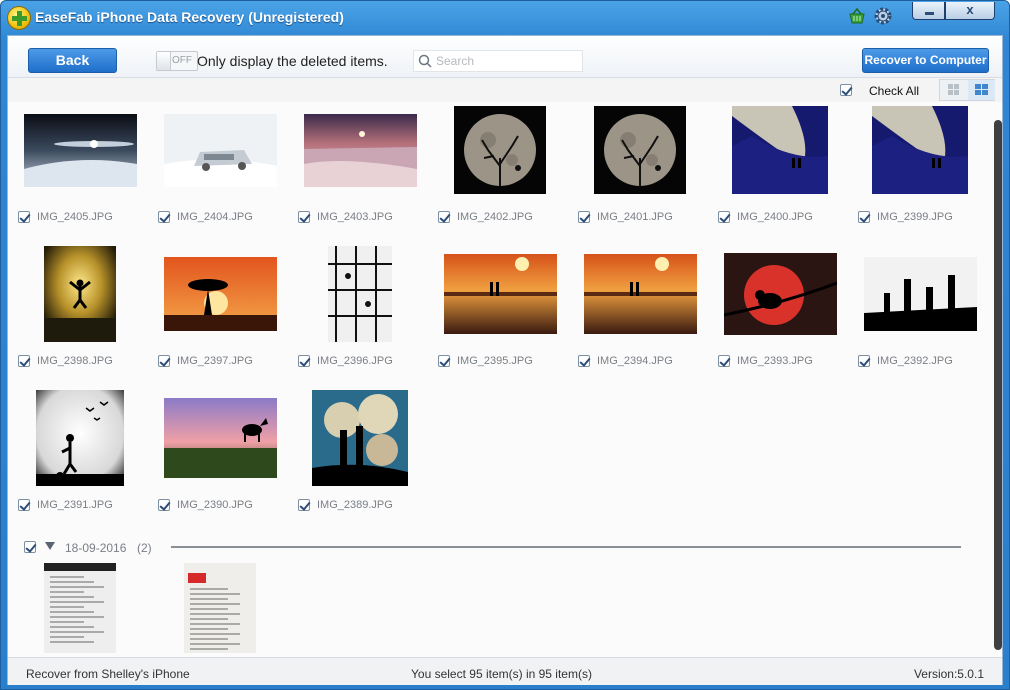 The width and height of the screenshot is (1010, 690). I want to click on group-count: (2), so click(144, 548).